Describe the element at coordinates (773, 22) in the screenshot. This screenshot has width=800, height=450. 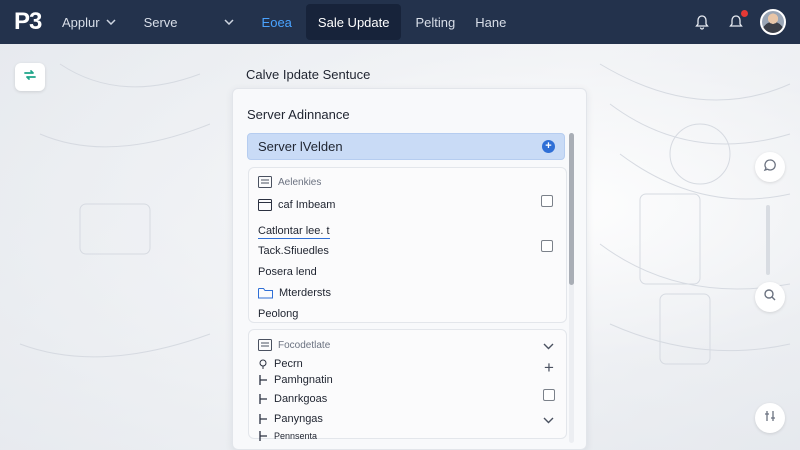
I see `avatar` at that location.